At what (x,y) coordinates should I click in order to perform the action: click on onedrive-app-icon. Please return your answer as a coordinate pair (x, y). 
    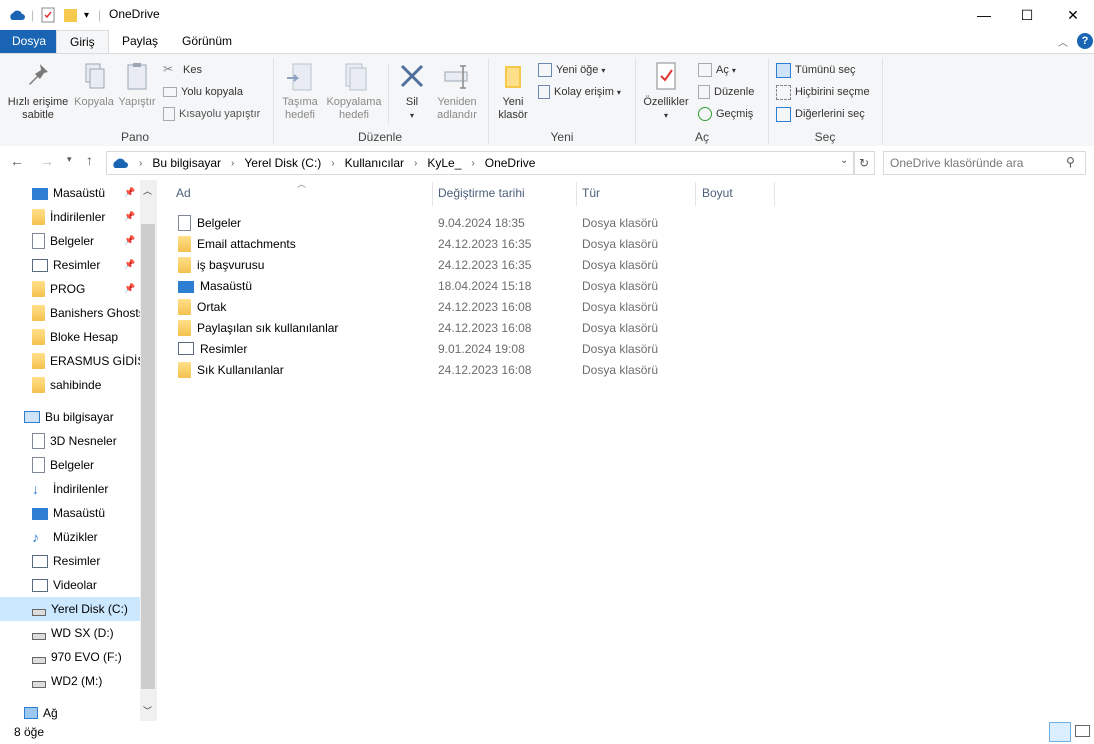
    Looking at the image, I should click on (17, 15).